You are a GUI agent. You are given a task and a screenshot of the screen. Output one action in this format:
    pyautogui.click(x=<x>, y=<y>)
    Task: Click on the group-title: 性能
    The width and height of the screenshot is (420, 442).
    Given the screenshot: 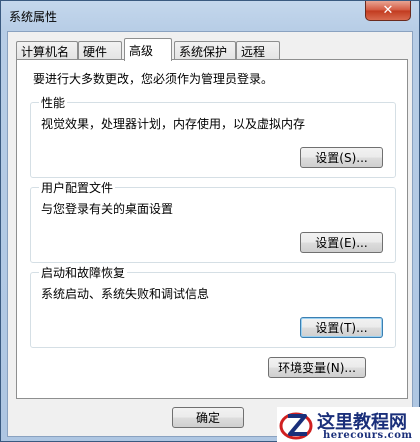 What is the action you would take?
    pyautogui.click(x=53, y=102)
    